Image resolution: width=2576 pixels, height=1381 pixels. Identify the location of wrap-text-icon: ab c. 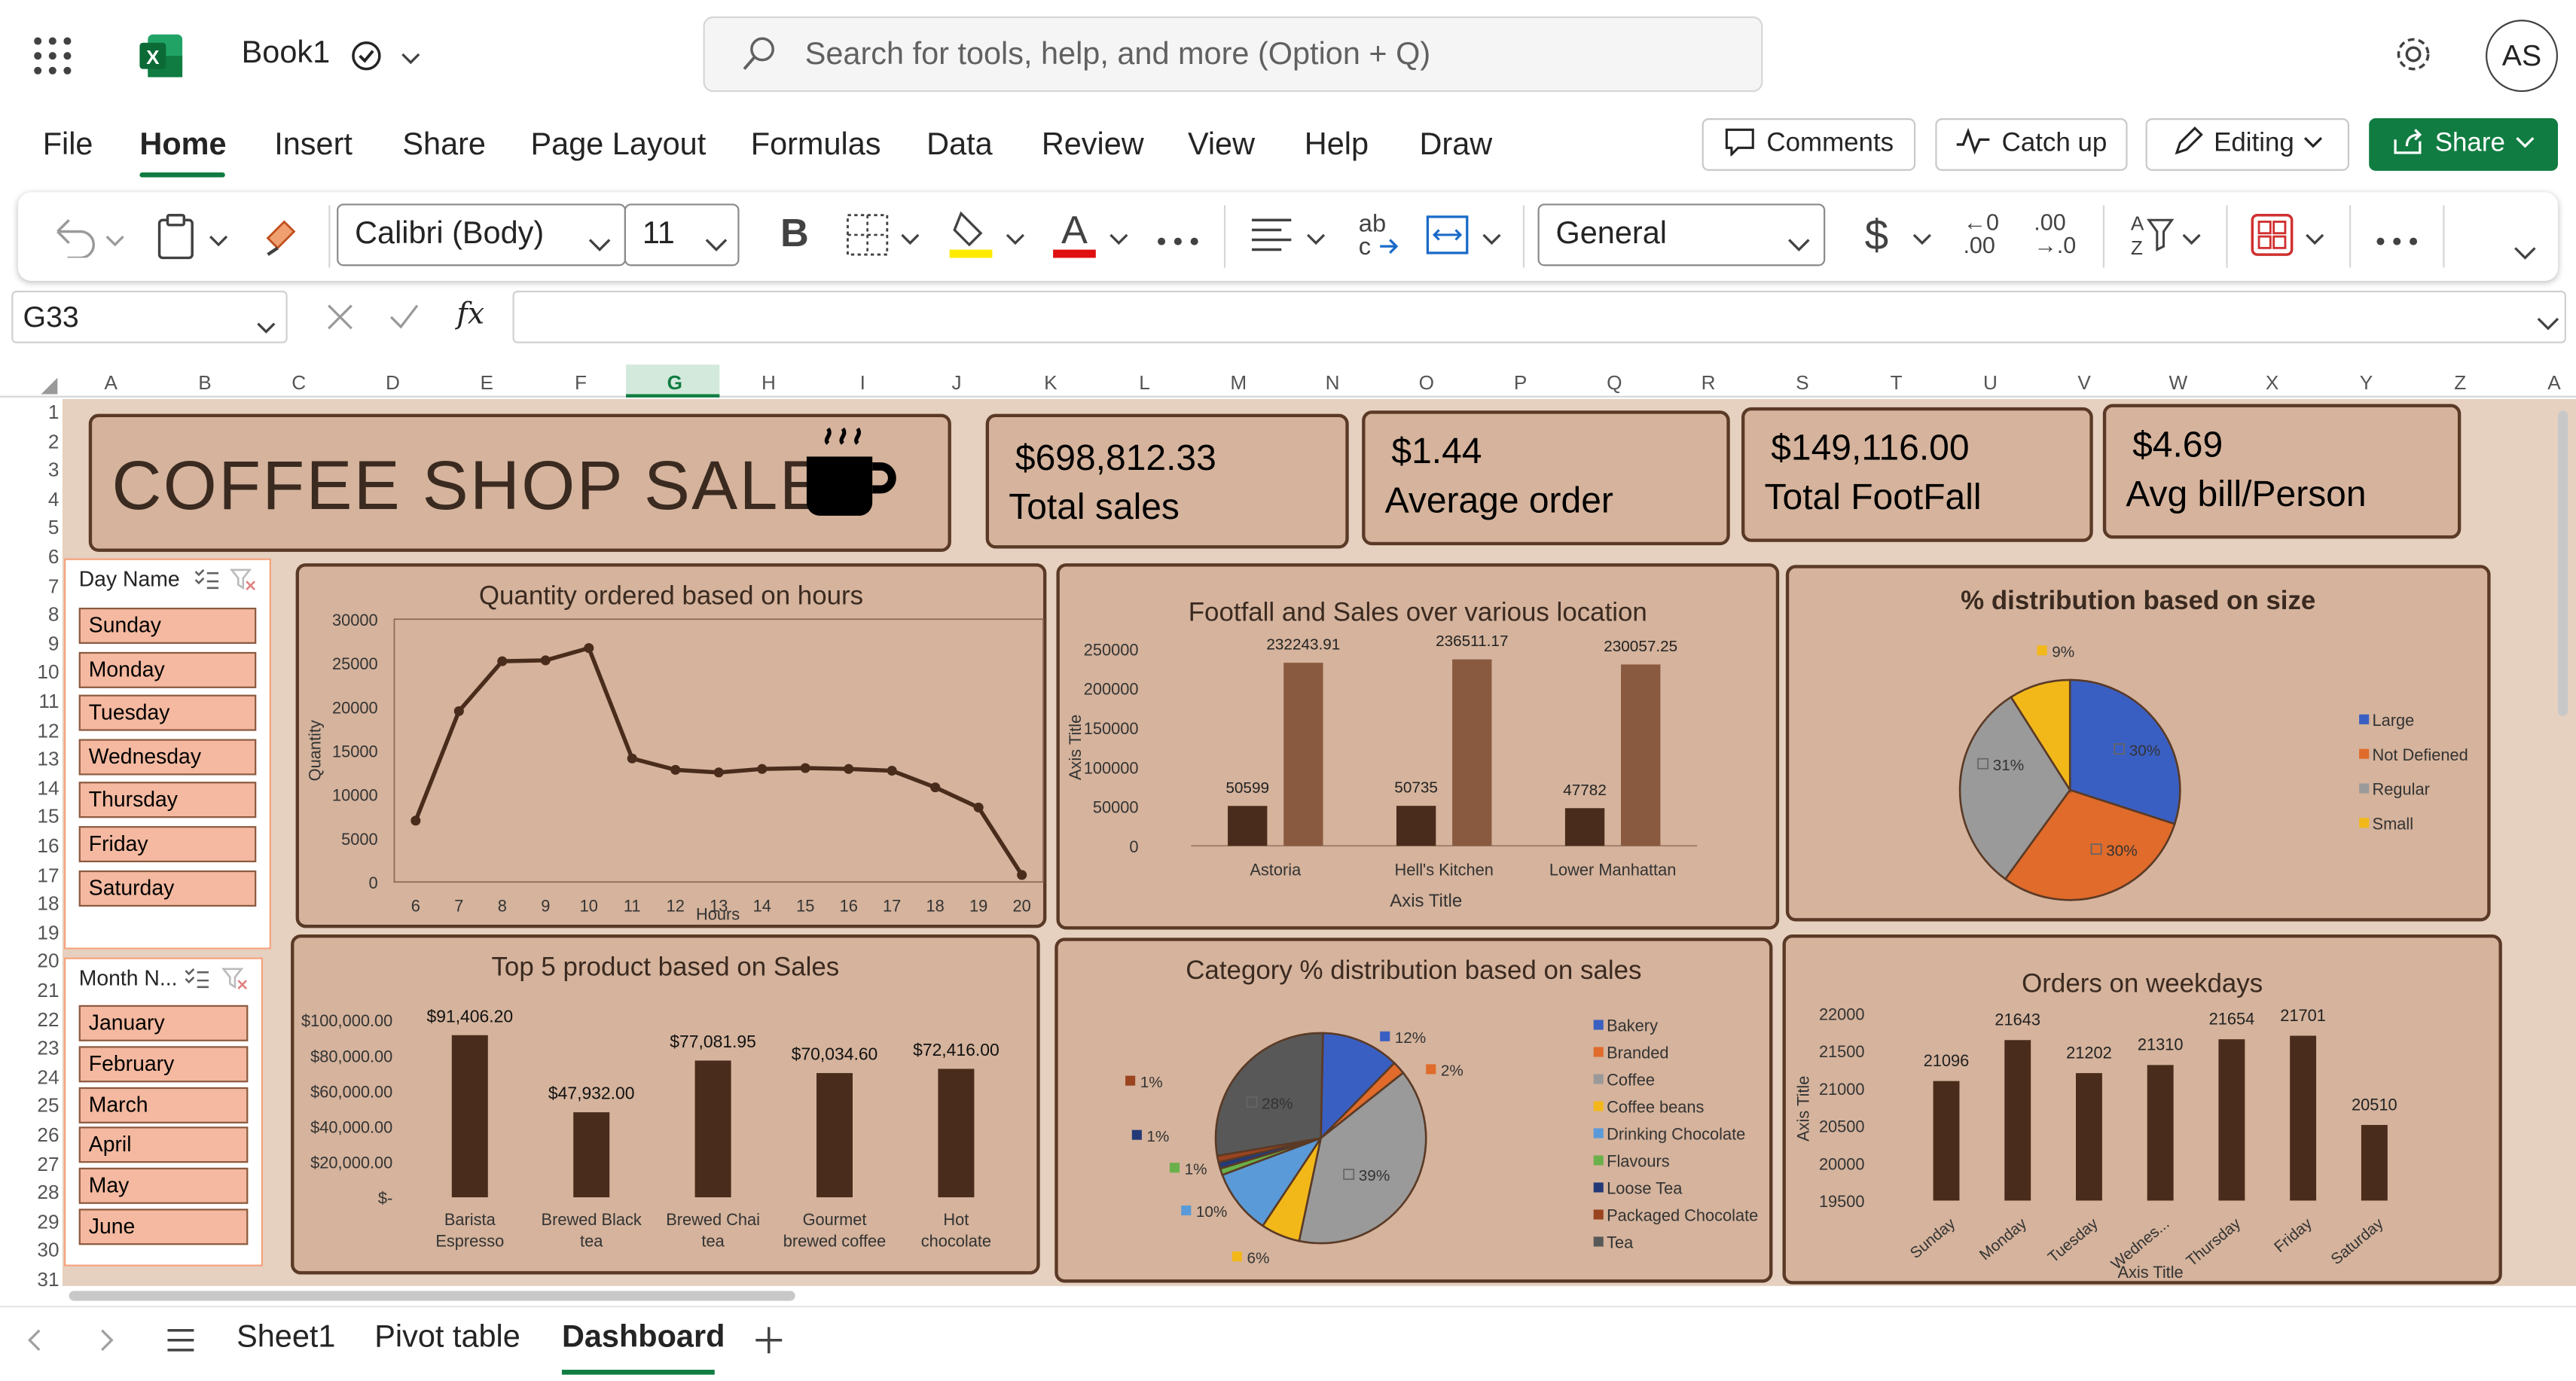
(1380, 238).